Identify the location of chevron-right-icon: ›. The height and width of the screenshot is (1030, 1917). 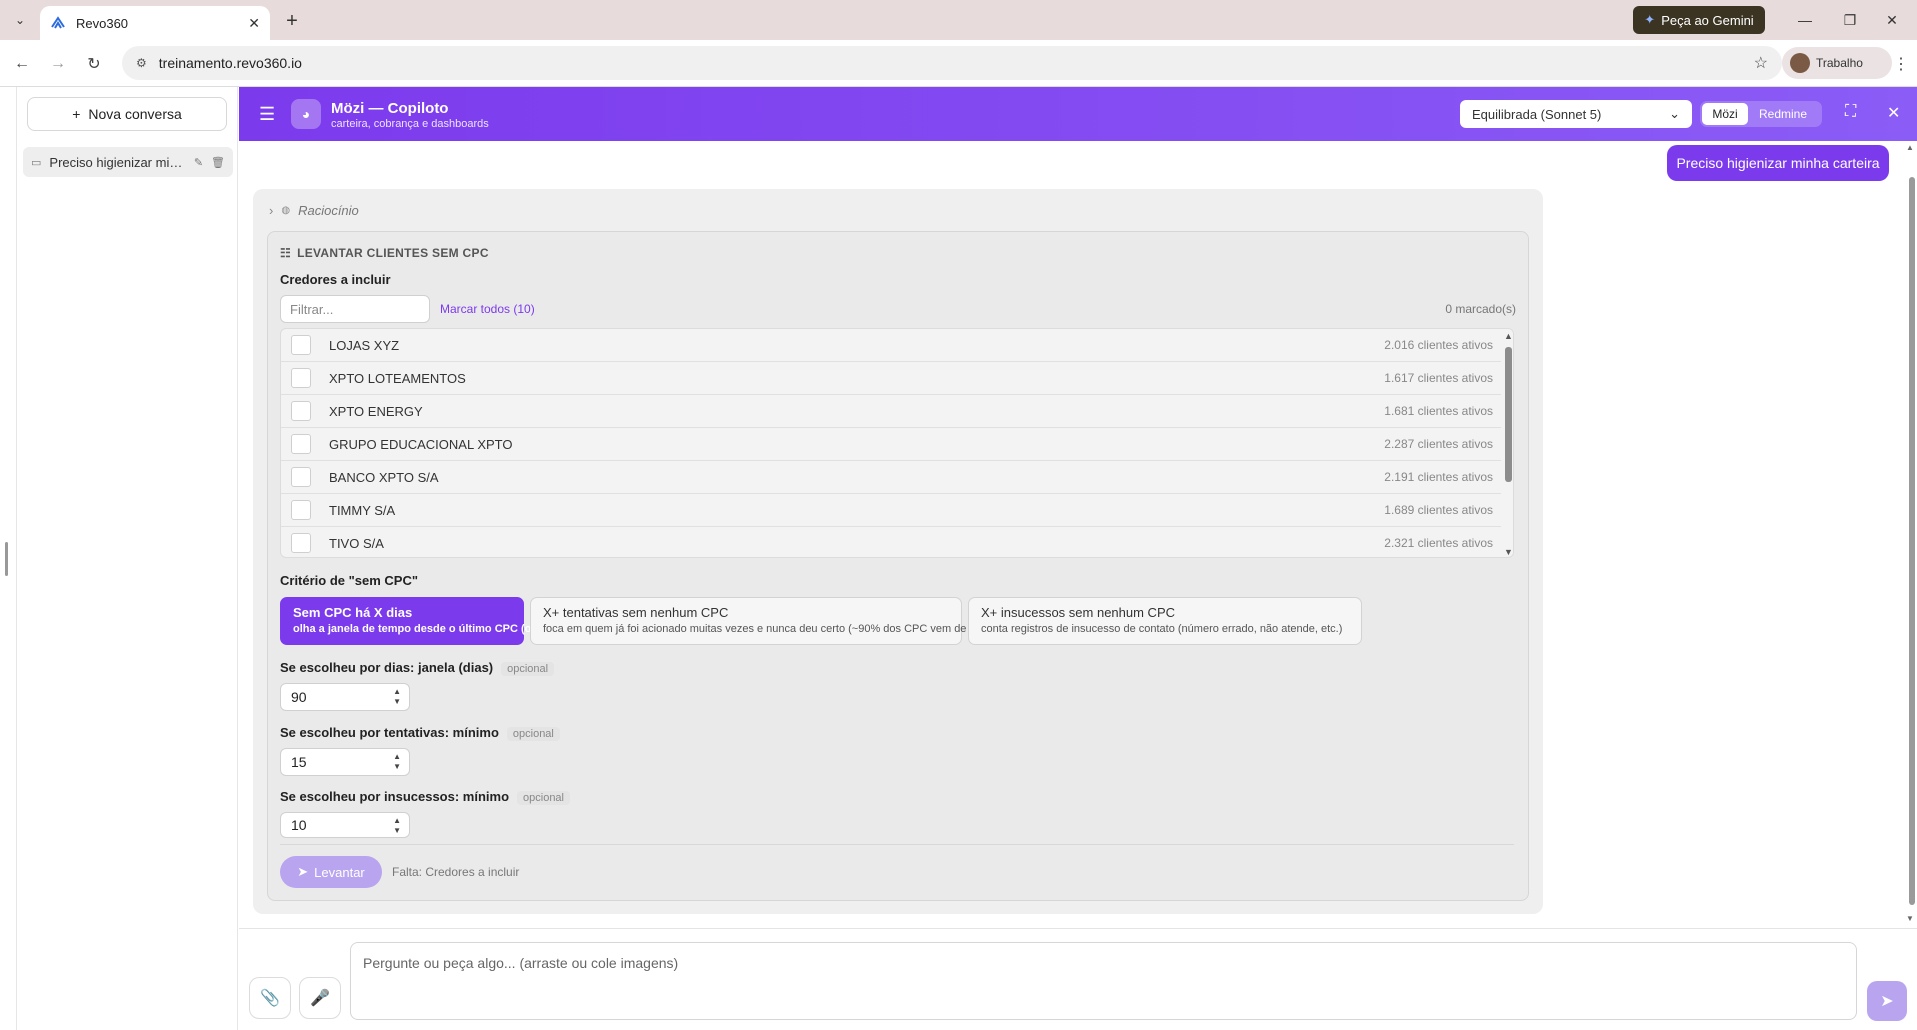
(271, 210).